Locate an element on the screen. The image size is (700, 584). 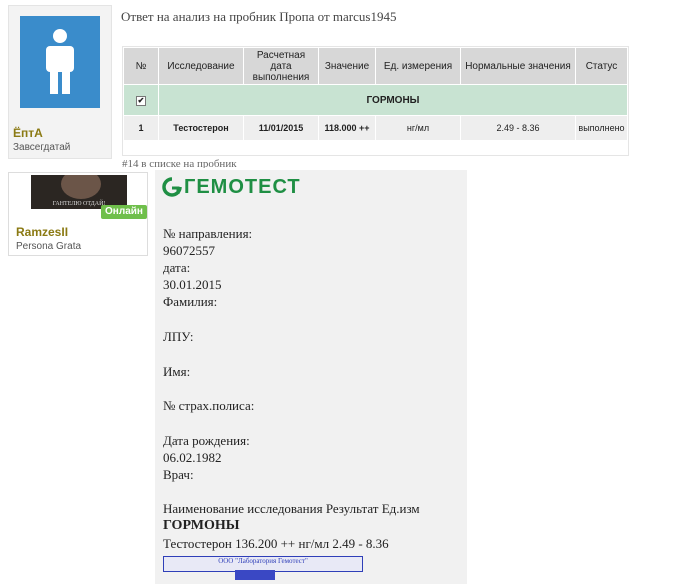
col-header-num: № is located at coordinates (141, 66).